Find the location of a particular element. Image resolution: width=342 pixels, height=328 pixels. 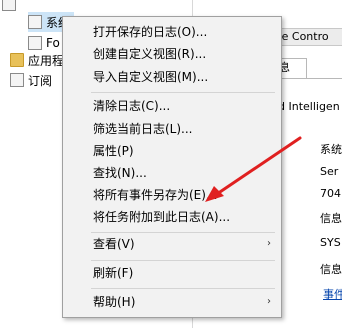

detail-level: 信息 is located at coordinates (331, 218).